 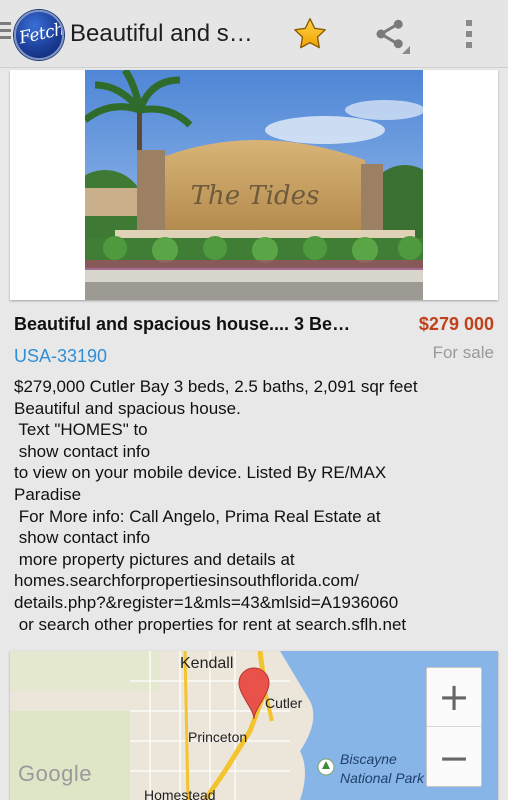 I want to click on description-line: Text "HOMES" to, so click(x=81, y=430).